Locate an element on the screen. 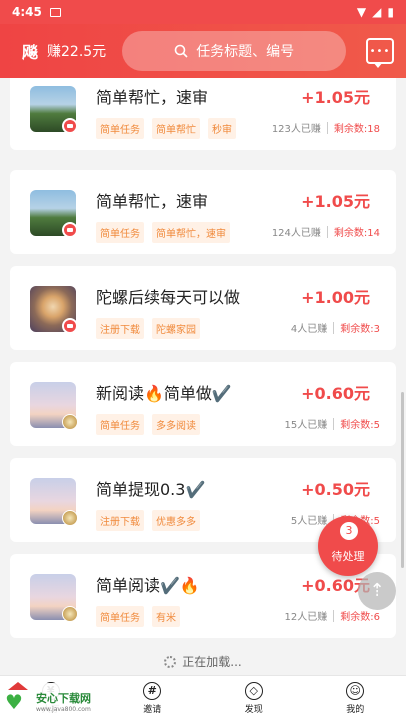 This screenshot has height=721, width=406. task-price: +1.00元 is located at coordinates (335, 297).